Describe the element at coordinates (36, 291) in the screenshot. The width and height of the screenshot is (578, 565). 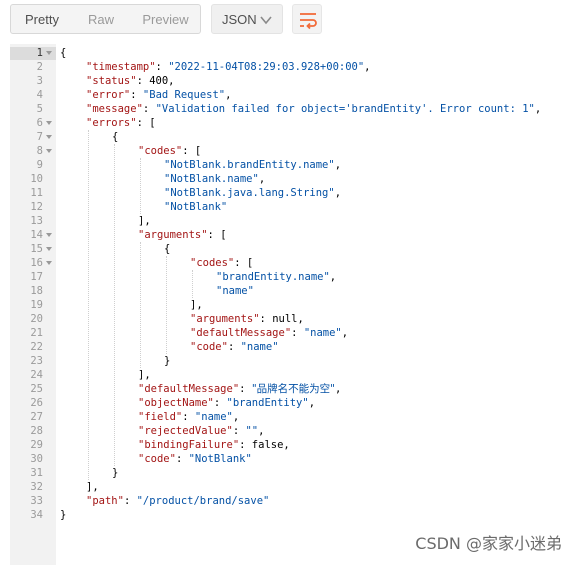
I see `line-number: 18` at that location.